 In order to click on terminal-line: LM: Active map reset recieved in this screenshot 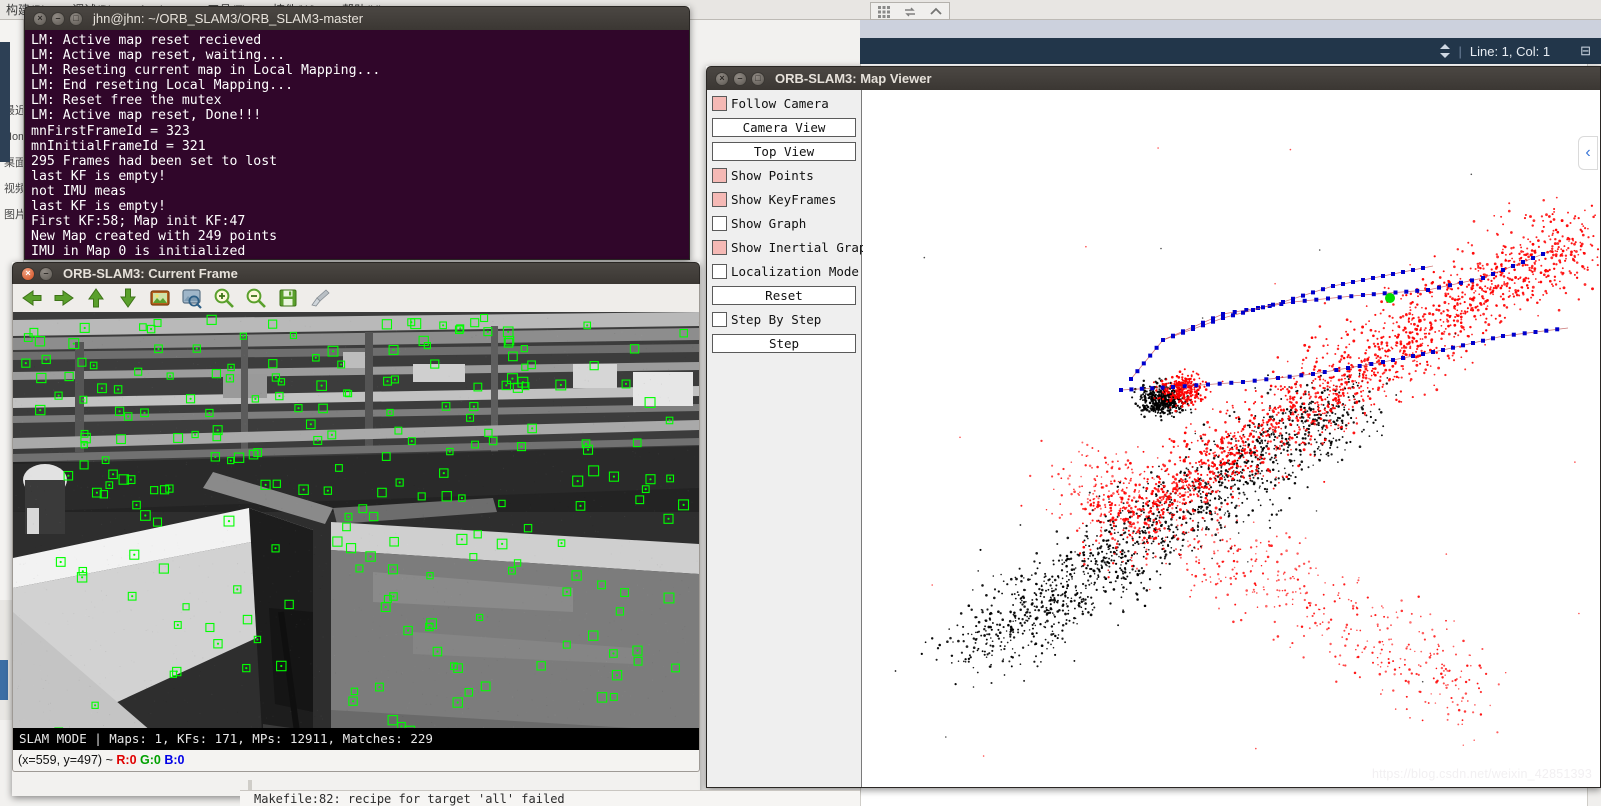, I will do `click(146, 40)`.